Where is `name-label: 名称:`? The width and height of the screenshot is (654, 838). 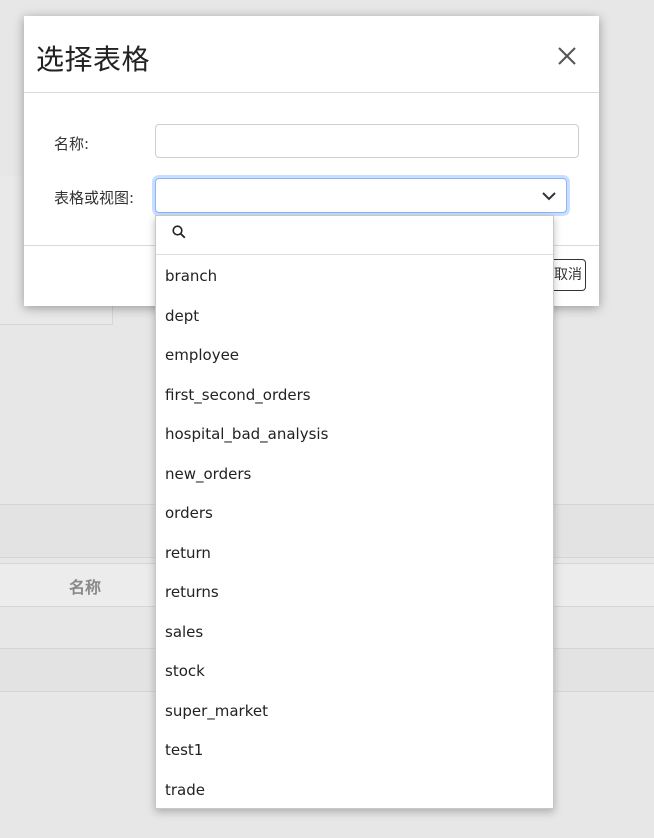 name-label: 名称: is located at coordinates (72, 144).